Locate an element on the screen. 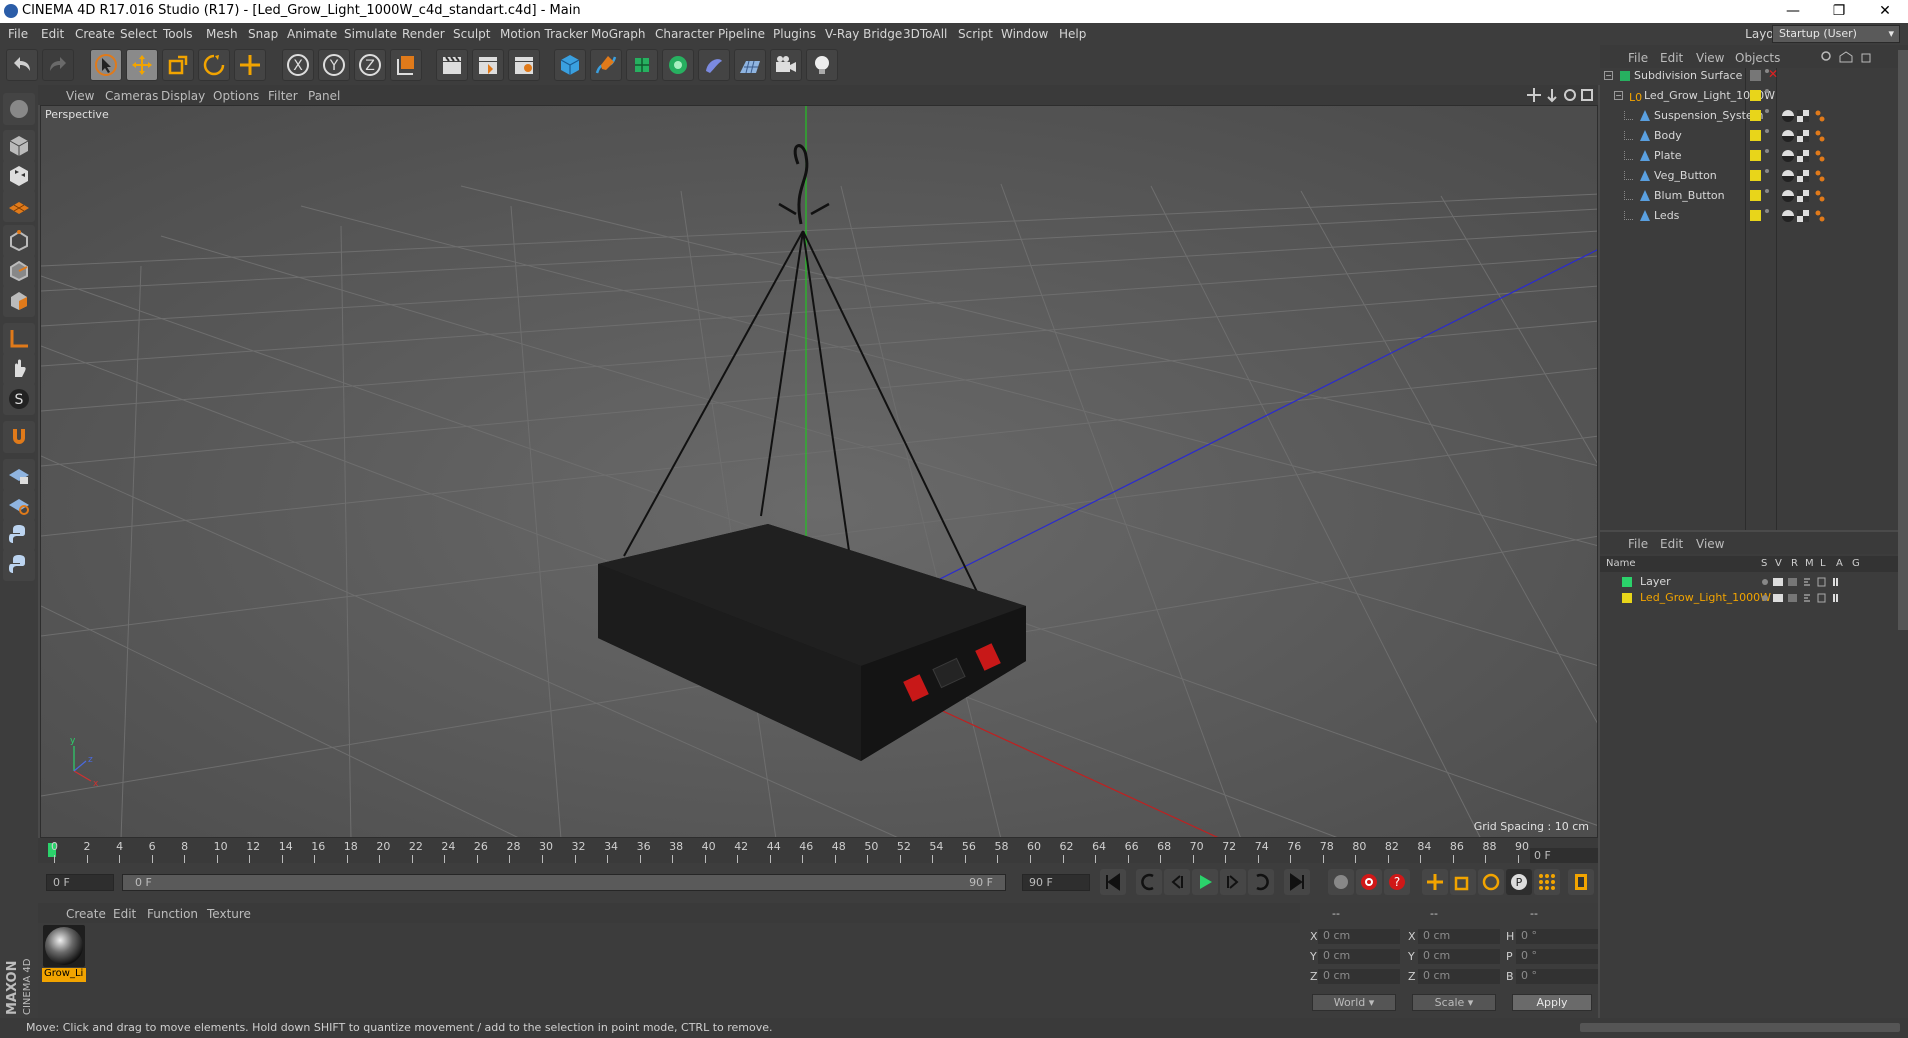 This screenshot has height=1038, width=1908. object-row: Leds is located at coordinates (1750, 216).